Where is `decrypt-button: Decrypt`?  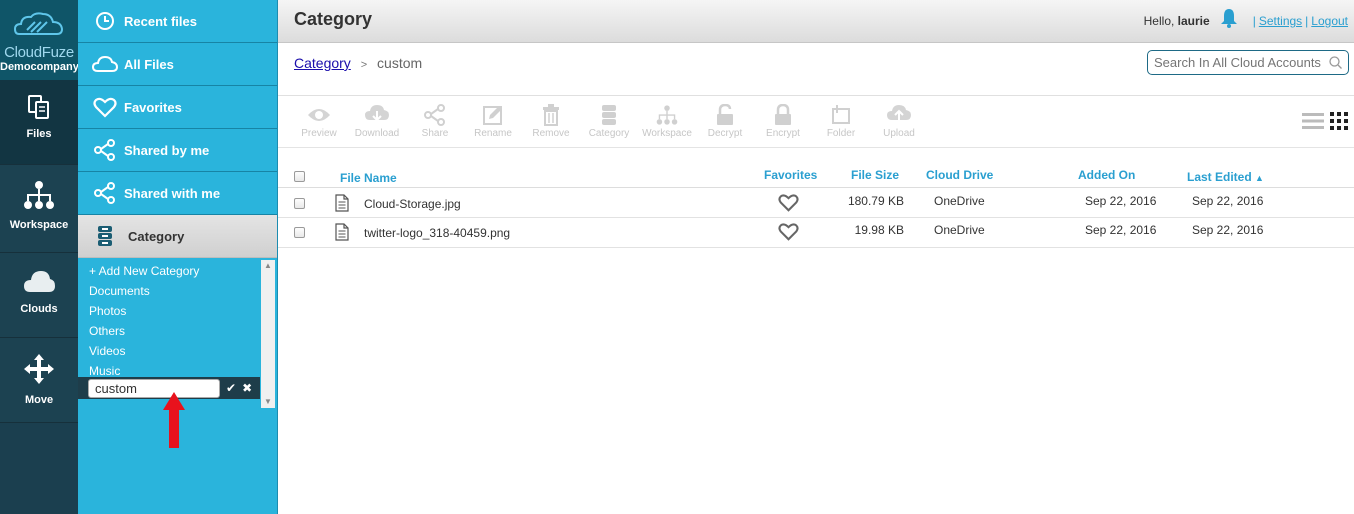 decrypt-button: Decrypt is located at coordinates (725, 121).